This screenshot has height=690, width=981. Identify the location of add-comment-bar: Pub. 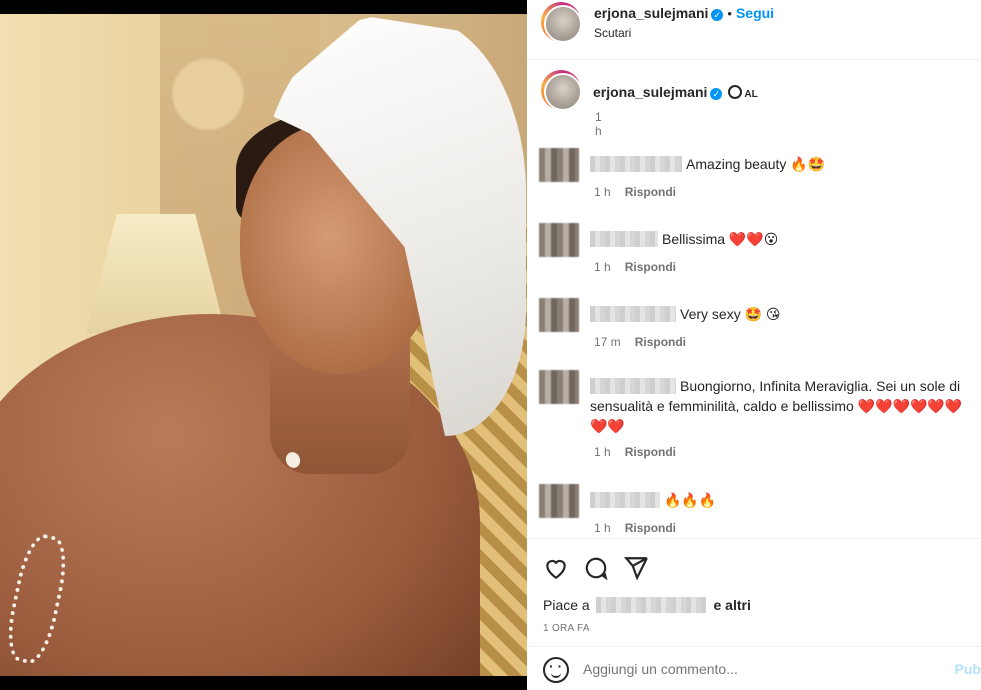
(754, 668).